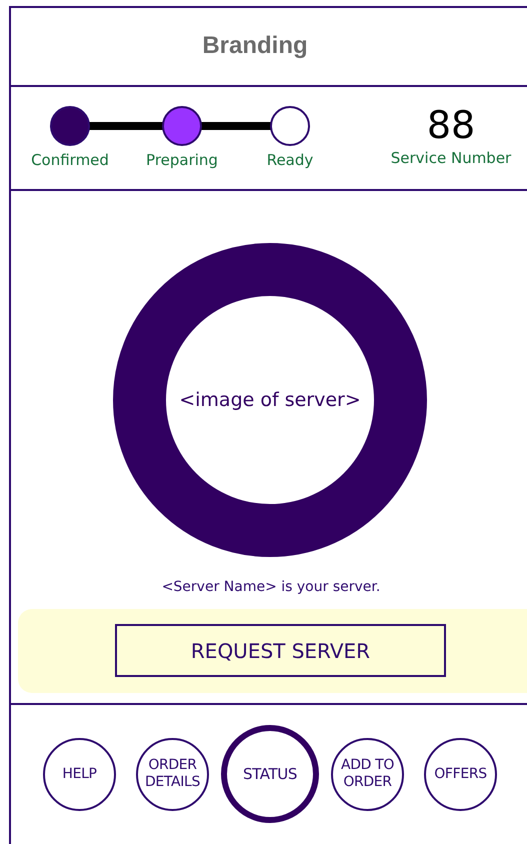 The image size is (527, 844). Describe the element at coordinates (270, 401) in the screenshot. I see `placeholder-label: <image of server>` at that location.